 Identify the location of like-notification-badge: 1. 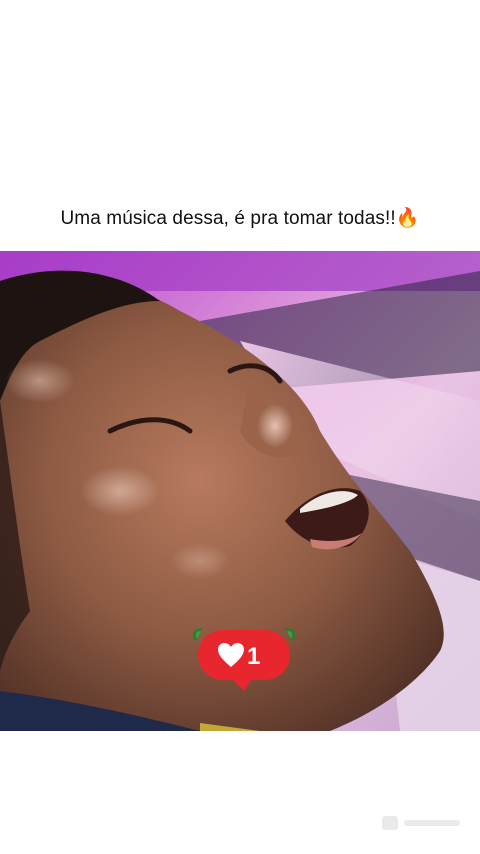
(244, 658).